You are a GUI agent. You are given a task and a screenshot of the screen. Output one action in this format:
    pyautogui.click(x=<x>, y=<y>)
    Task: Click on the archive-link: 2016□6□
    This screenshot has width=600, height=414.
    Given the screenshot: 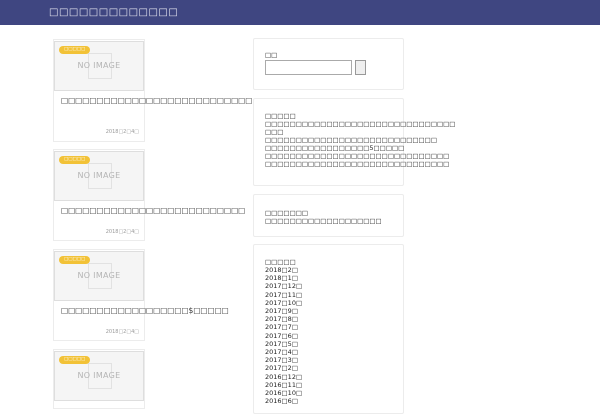 What is the action you would take?
    pyautogui.click(x=283, y=401)
    